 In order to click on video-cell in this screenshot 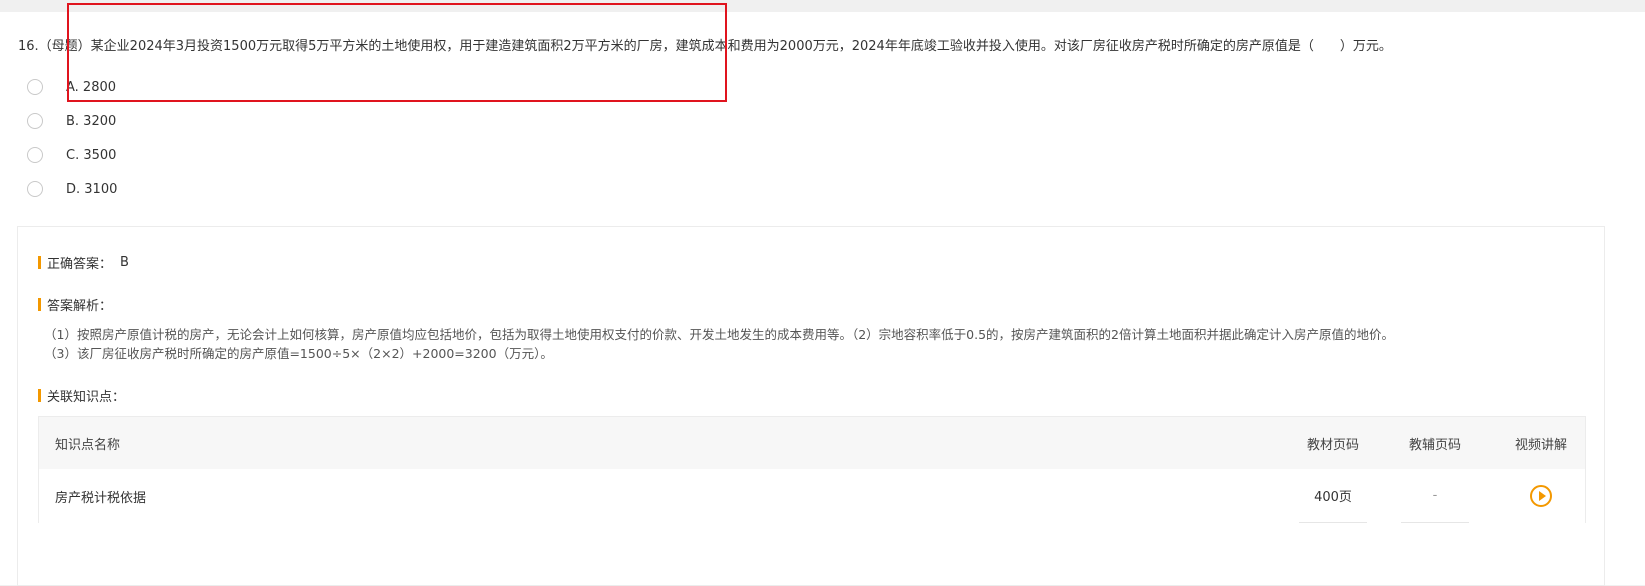, I will do `click(1541, 496)`.